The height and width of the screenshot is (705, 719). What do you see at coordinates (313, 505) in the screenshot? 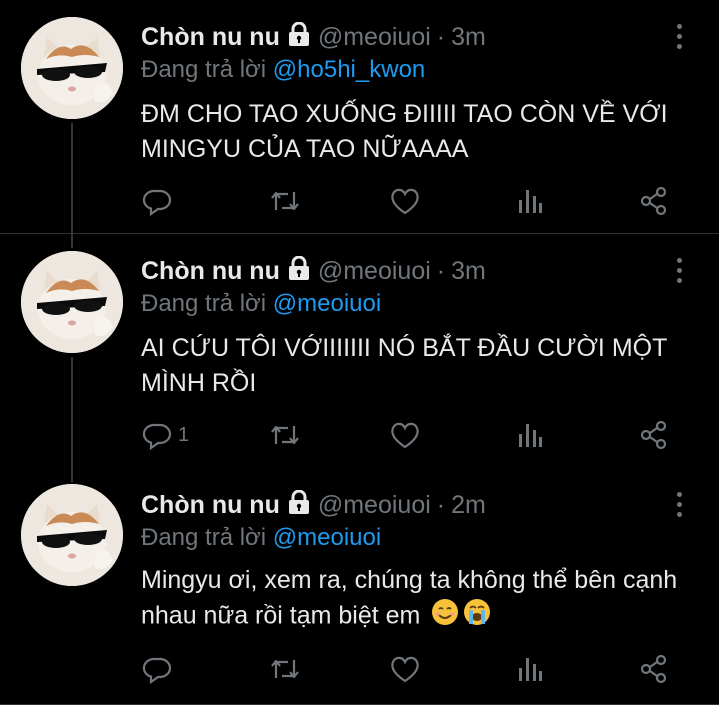
I see `tweet-header: Chòn nu nu @meoiuoi · 2m` at bounding box center [313, 505].